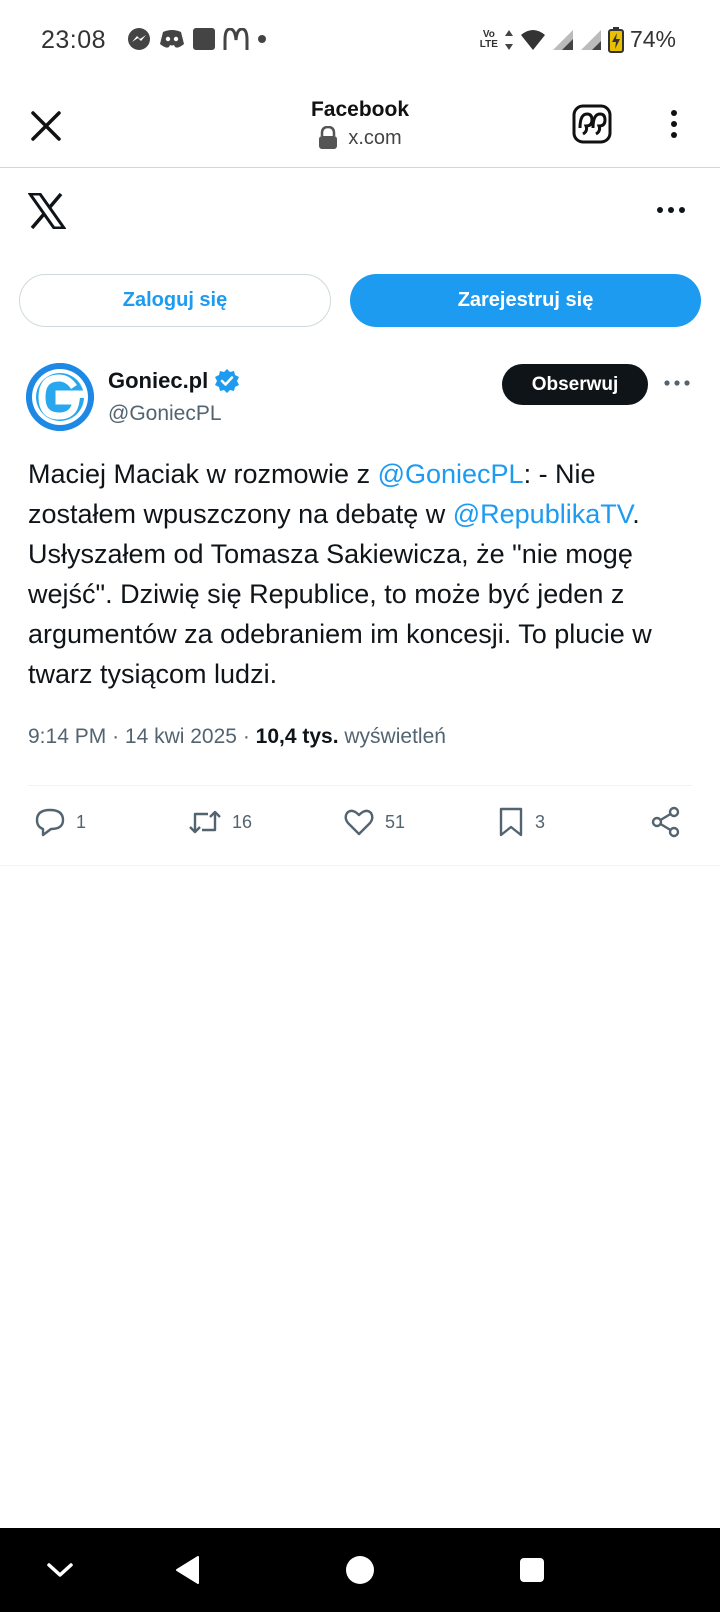 Image resolution: width=720 pixels, height=1612 pixels. Describe the element at coordinates (540, 821) in the screenshot. I see `bookmark-count: 3` at that location.